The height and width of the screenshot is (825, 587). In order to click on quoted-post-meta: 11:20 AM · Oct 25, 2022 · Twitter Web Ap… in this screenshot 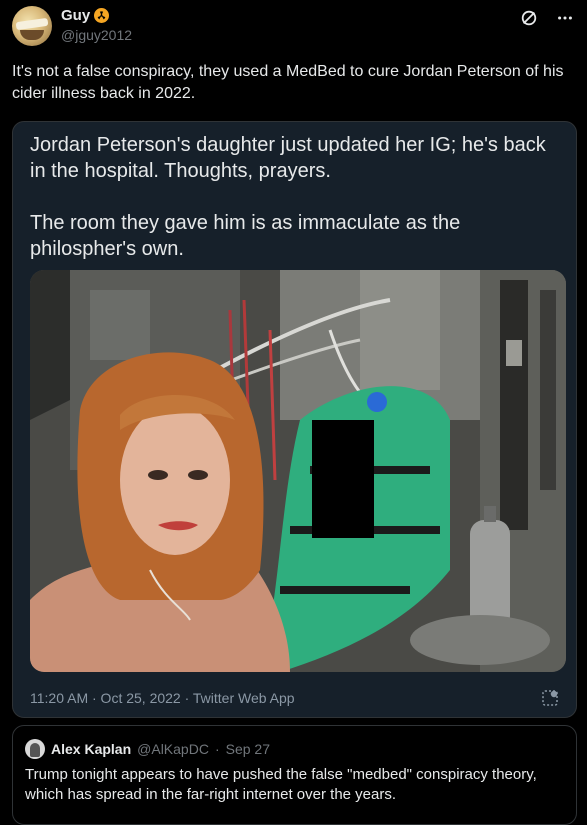, I will do `click(162, 698)`.